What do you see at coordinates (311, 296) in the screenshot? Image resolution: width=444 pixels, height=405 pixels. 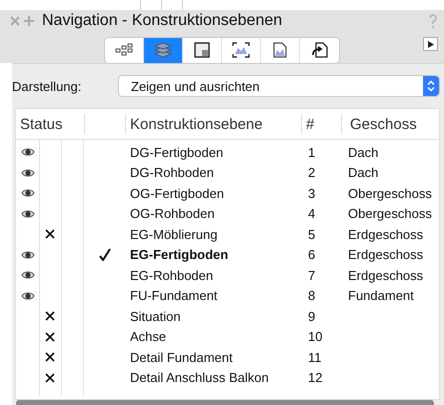 I see `level-number: 8` at bounding box center [311, 296].